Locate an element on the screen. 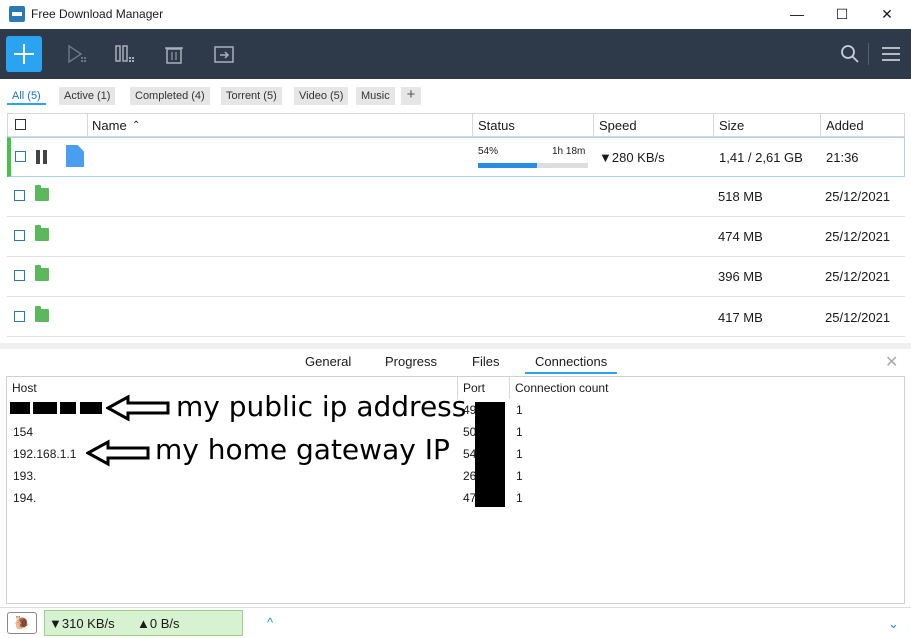 This screenshot has width=911, height=638. host-cell: 192.168.1.1 is located at coordinates (45, 454).